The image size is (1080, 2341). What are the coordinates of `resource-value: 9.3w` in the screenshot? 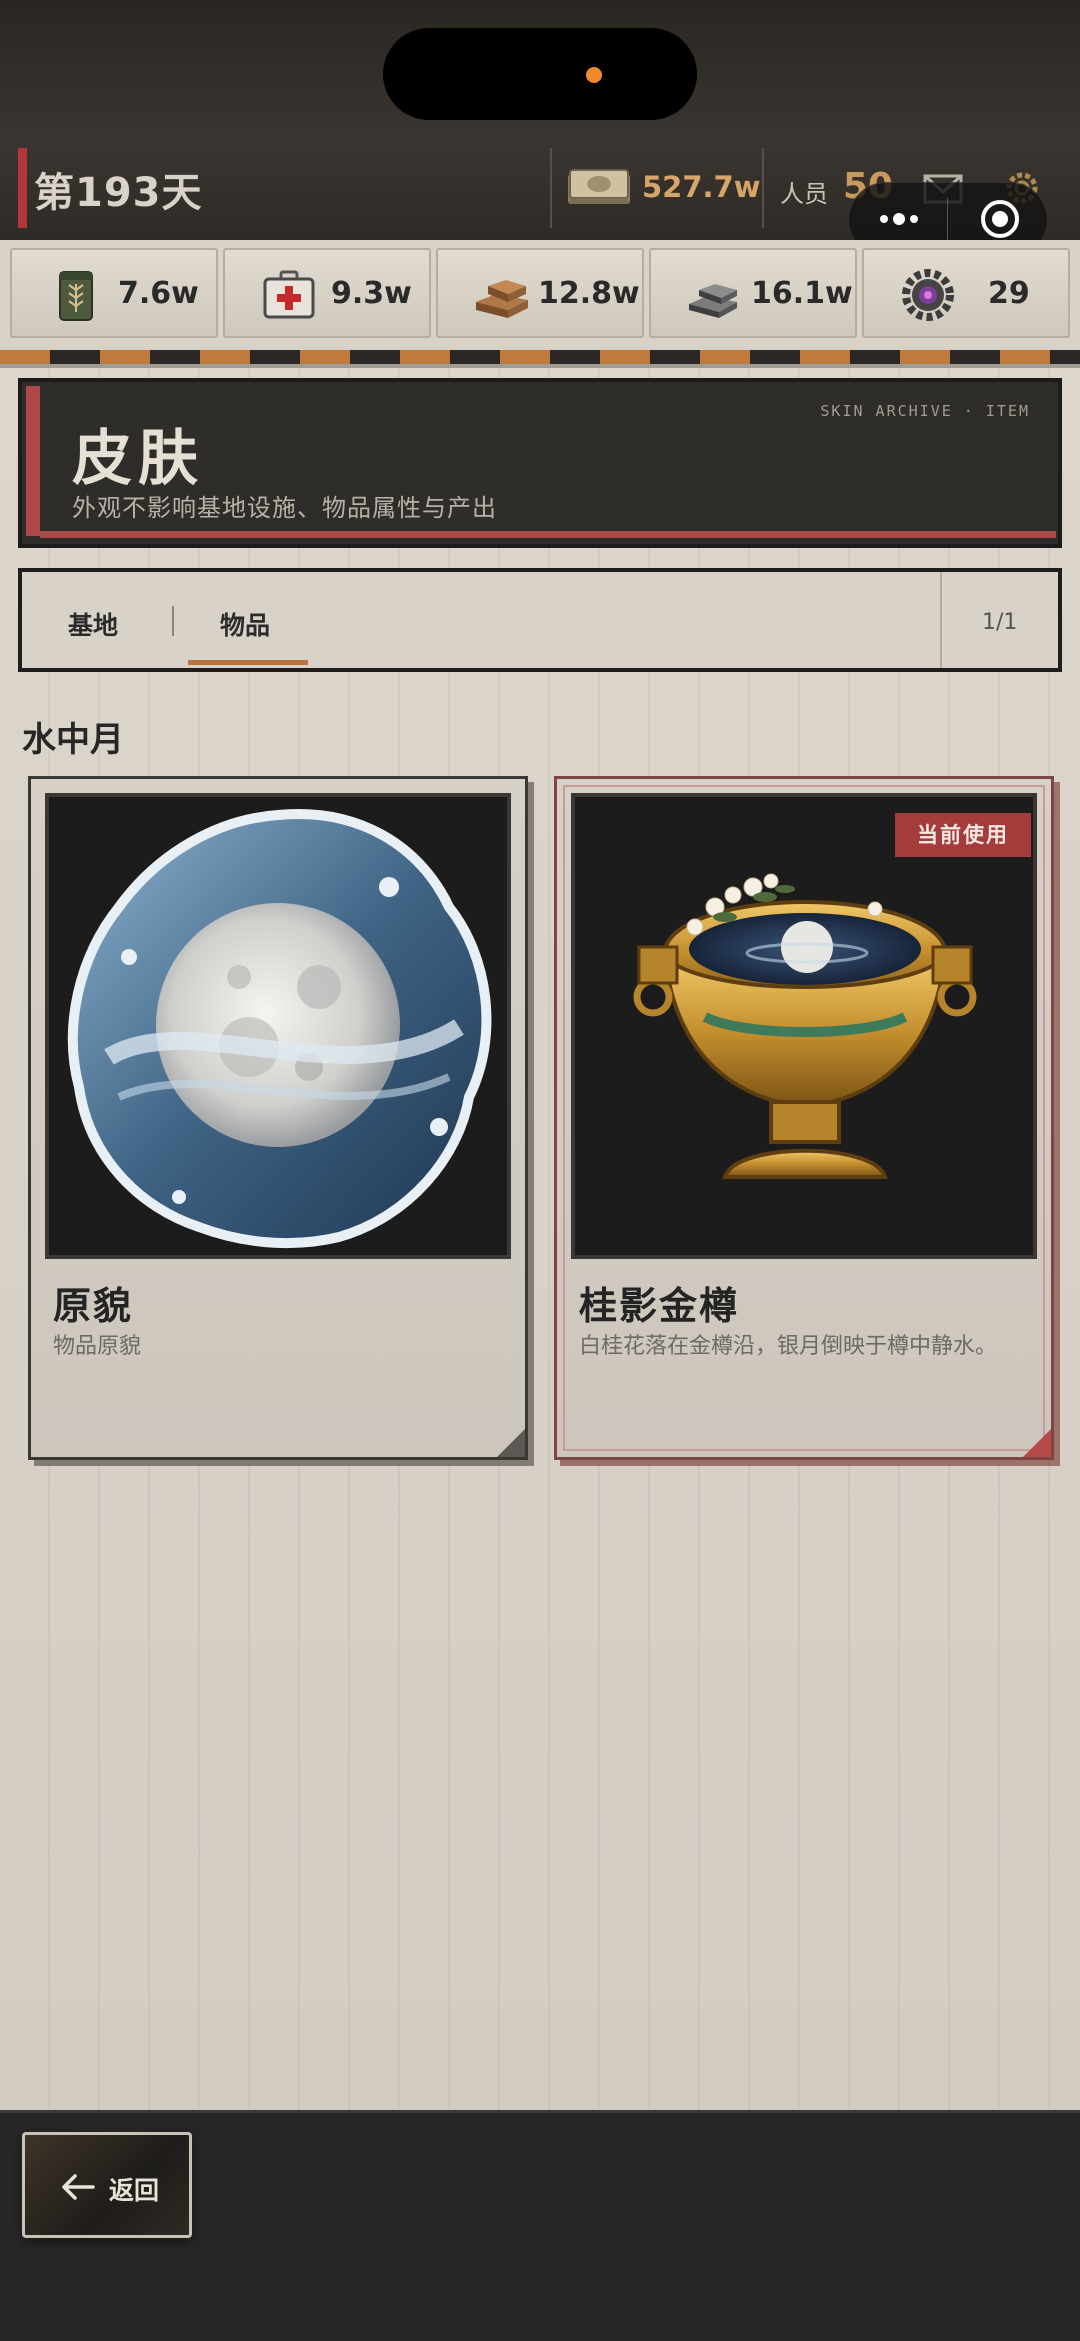 It's located at (371, 293).